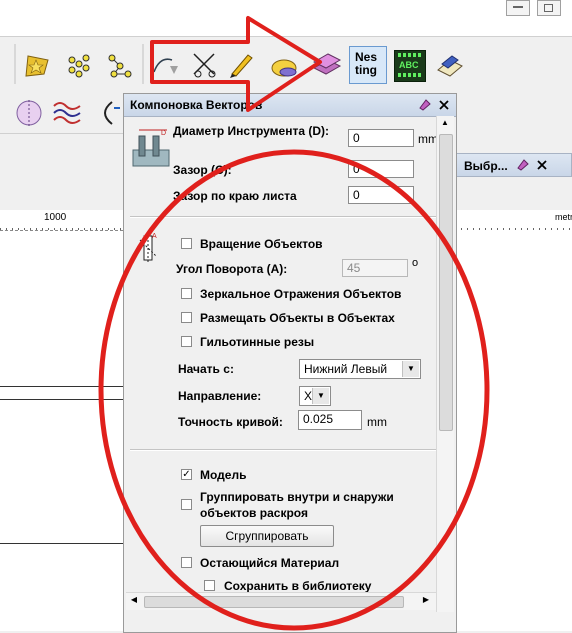  I want to click on print-sheet-icon, so click(449, 65).